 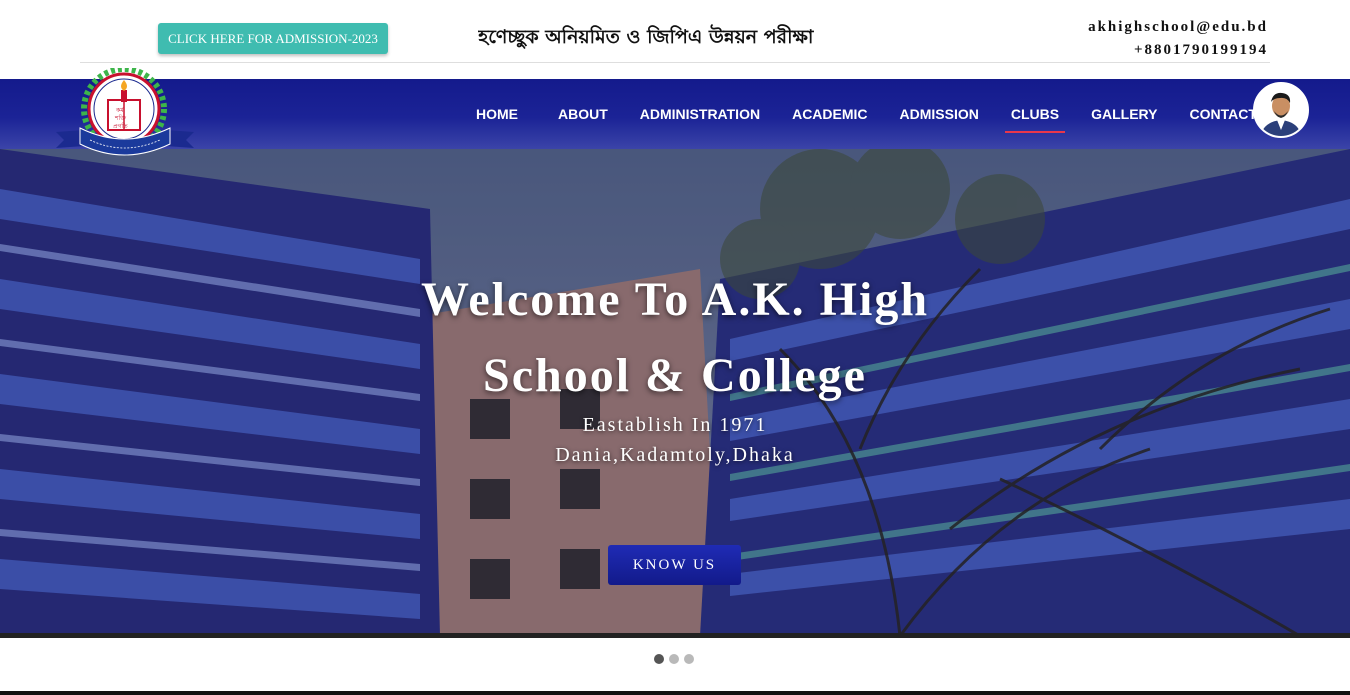 What do you see at coordinates (273, 38) in the screenshot?
I see `admission-button: CLICK HERE FOR ADMISSION-2023` at bounding box center [273, 38].